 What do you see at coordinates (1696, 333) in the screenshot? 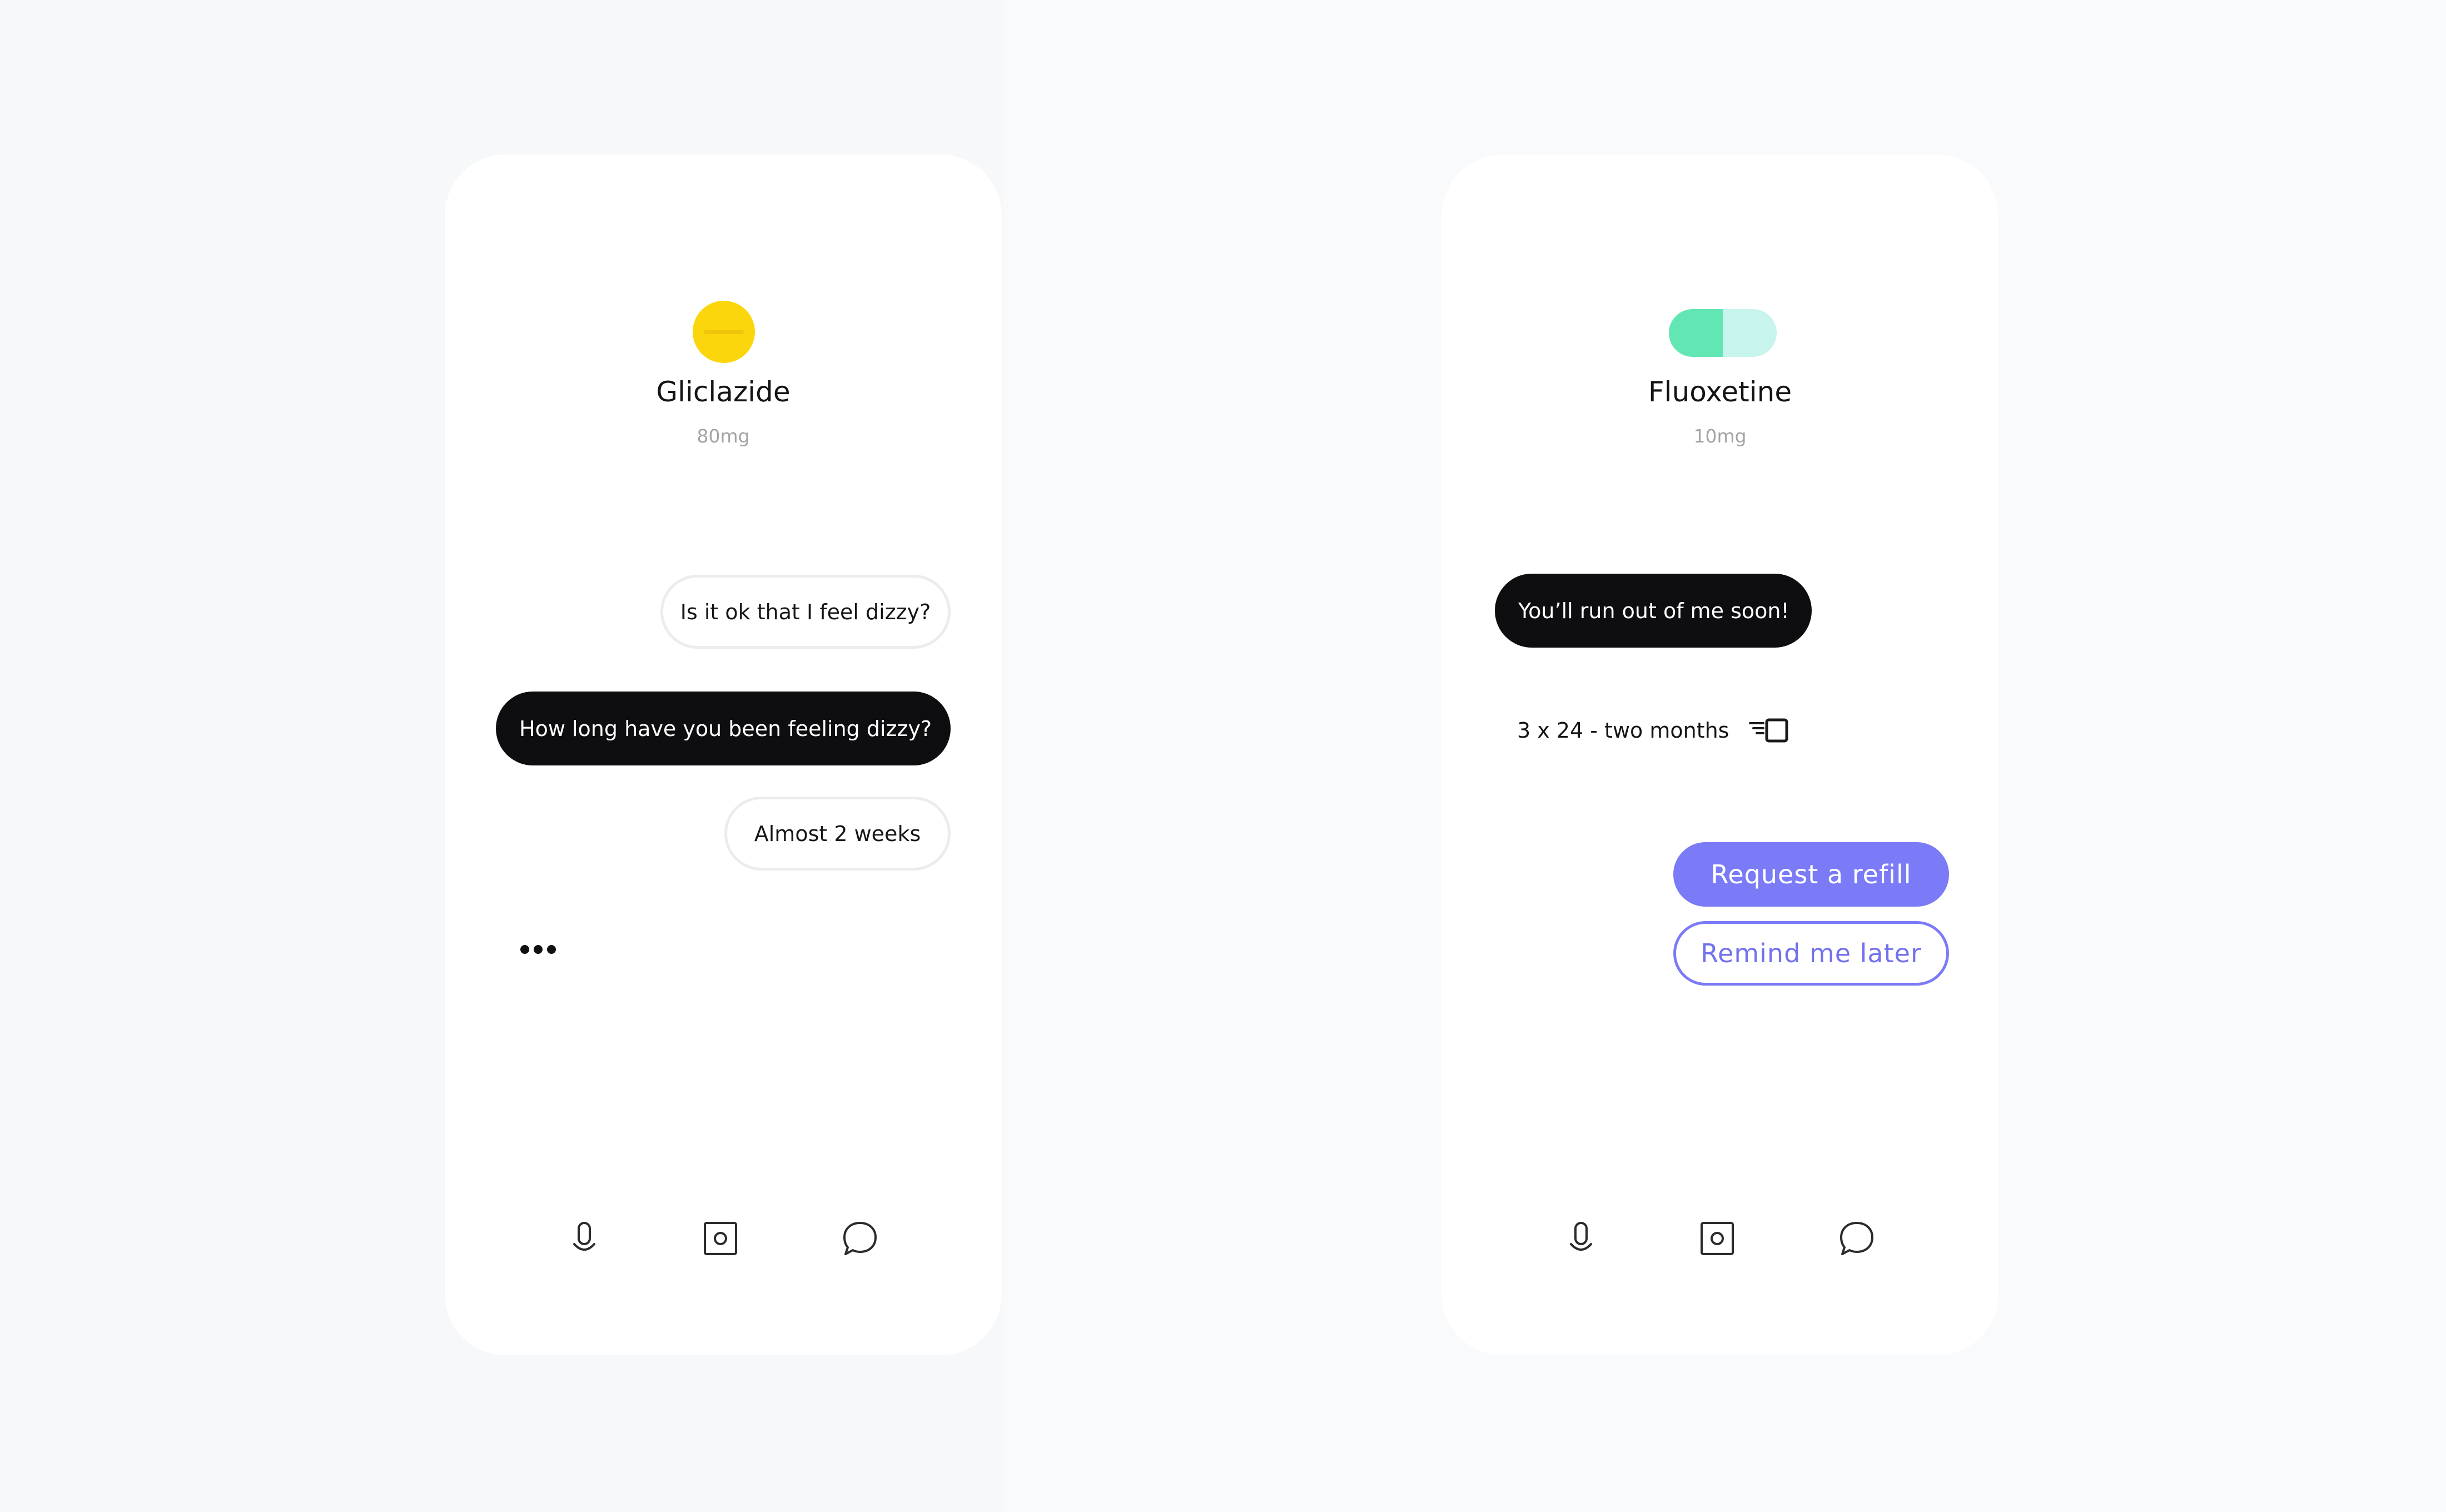
I see `capsule-half-green` at bounding box center [1696, 333].